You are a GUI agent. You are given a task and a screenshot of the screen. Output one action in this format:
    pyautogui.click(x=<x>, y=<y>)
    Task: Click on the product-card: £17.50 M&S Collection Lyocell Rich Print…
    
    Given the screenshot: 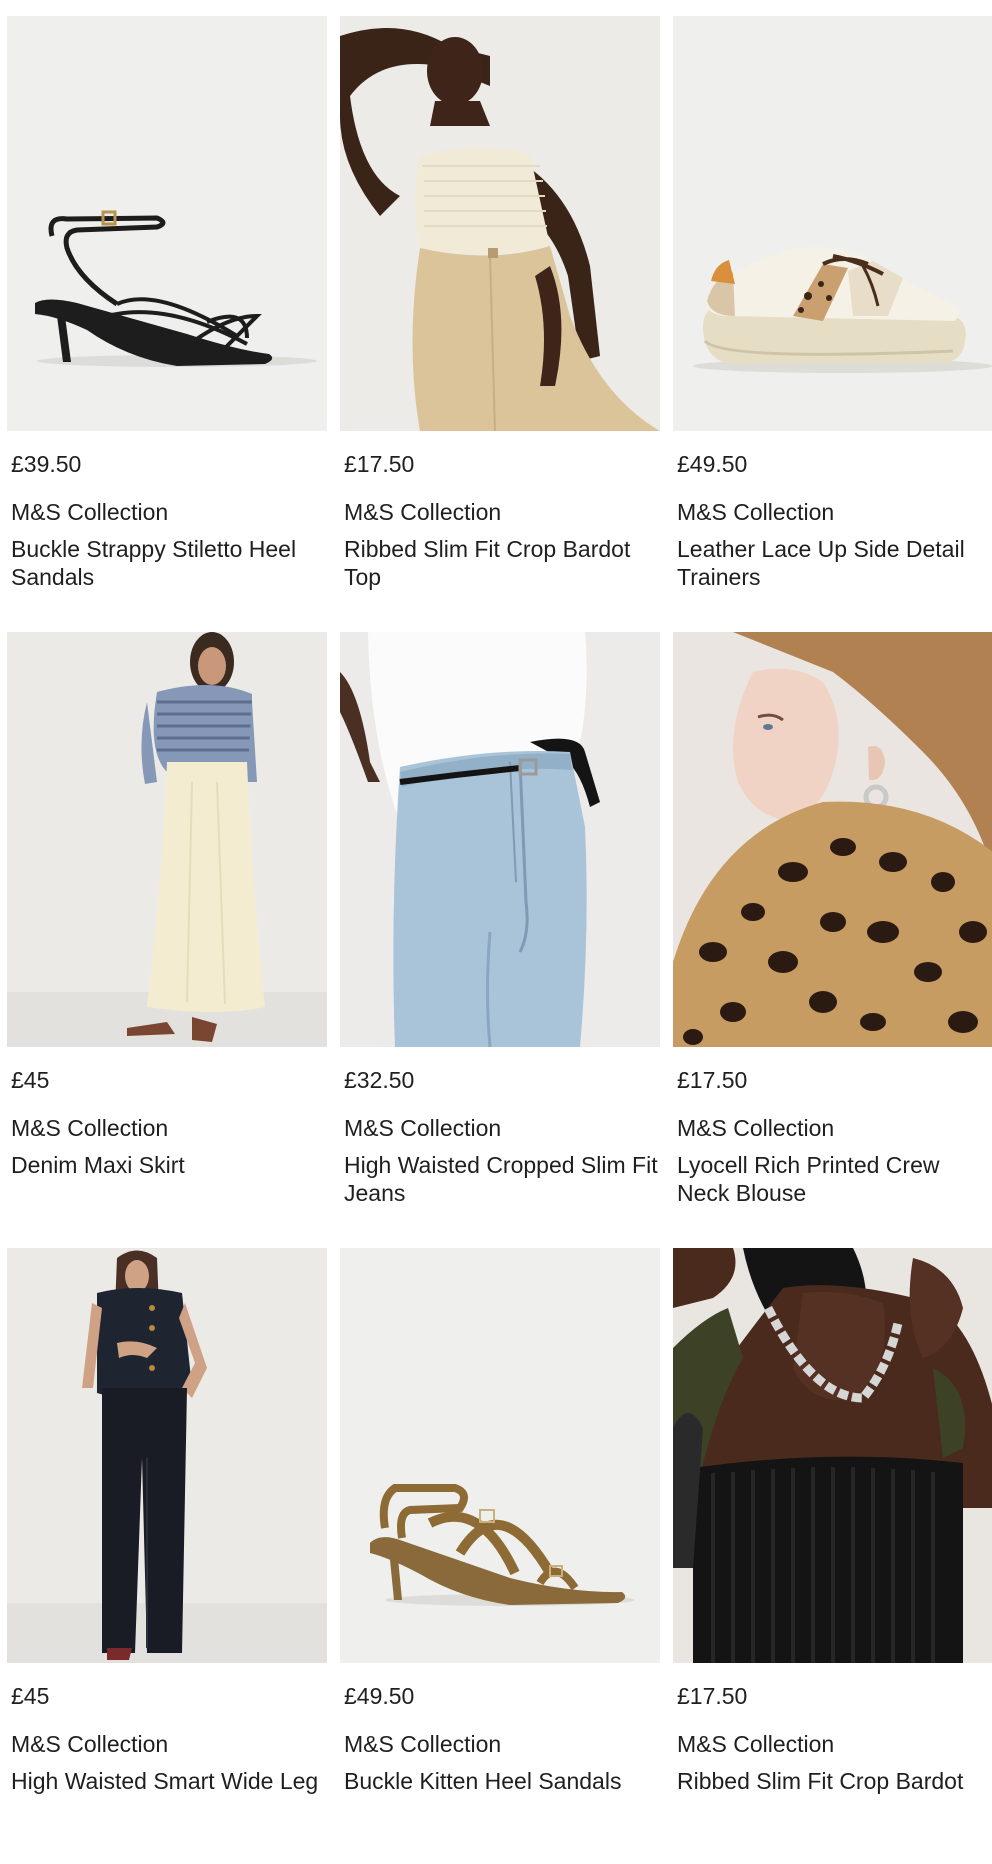 What is the action you would take?
    pyautogui.click(x=832, y=940)
    